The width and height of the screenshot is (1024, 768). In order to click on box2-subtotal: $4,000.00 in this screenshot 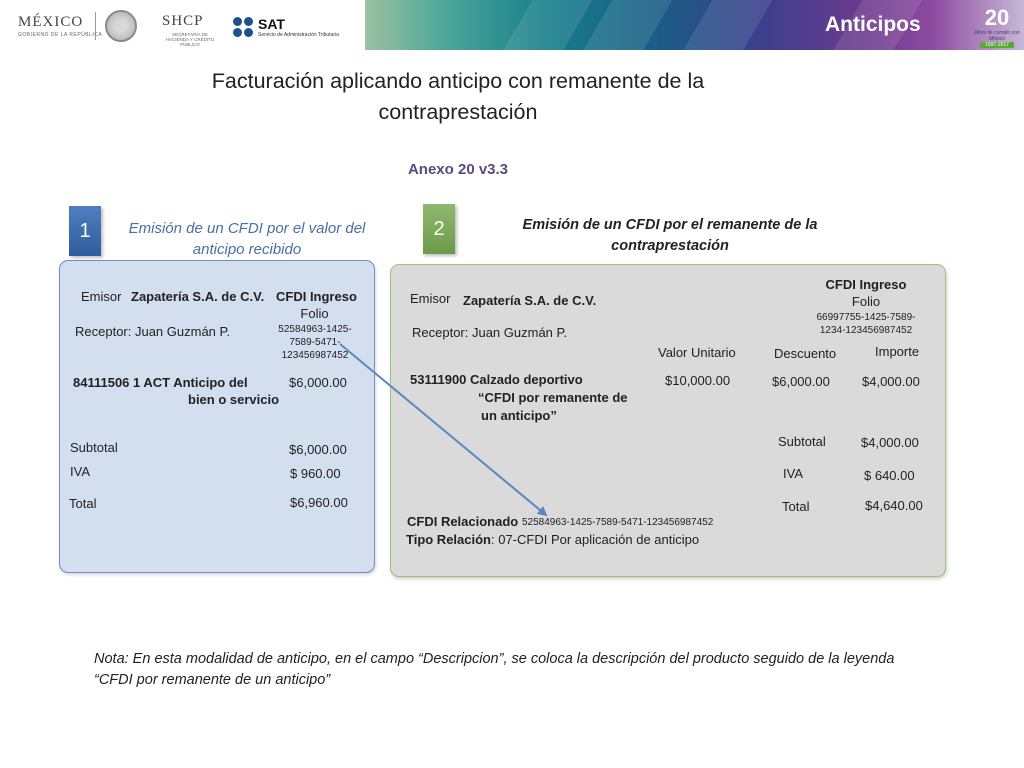, I will do `click(890, 442)`.